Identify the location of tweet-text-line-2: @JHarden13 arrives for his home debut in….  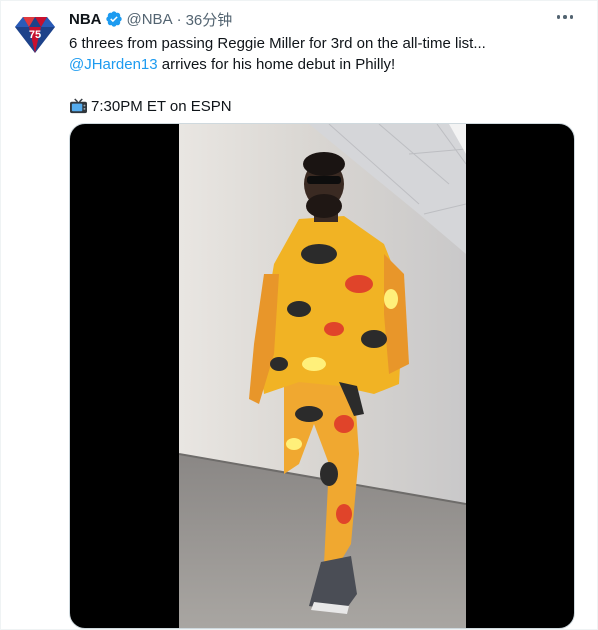
(324, 64).